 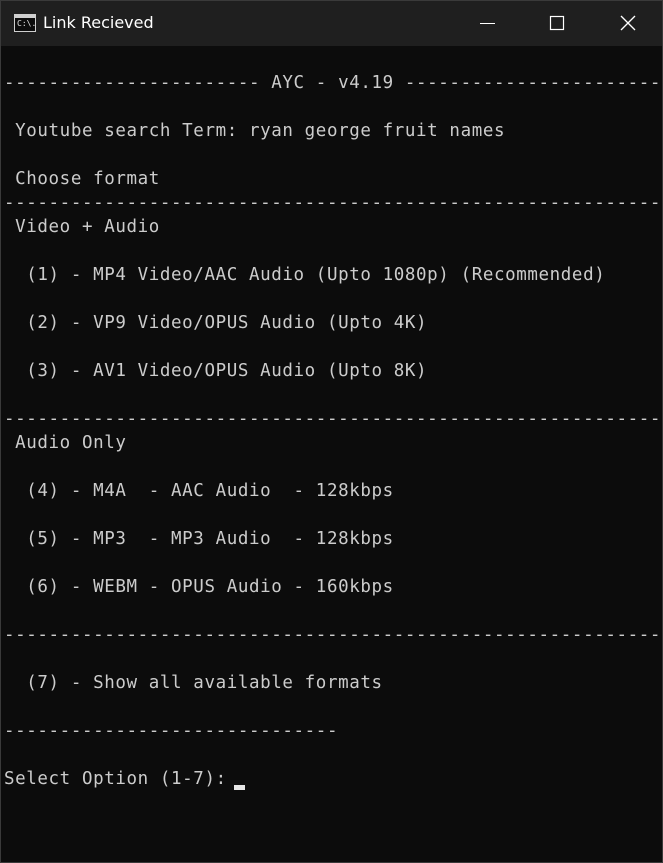 I want to click on console-app-icon-label: C:\., so click(x=27, y=23).